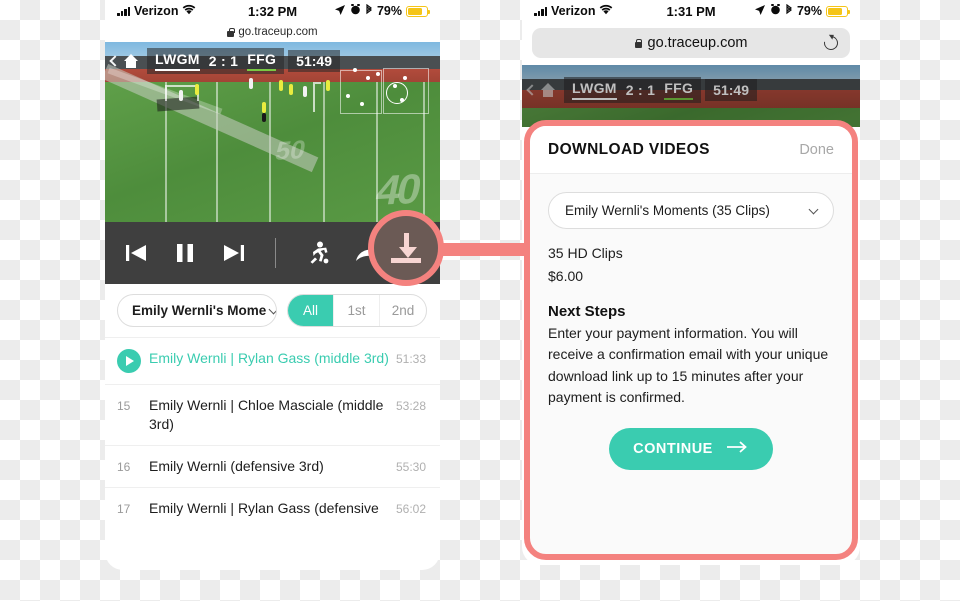 The image size is (960, 601). I want to click on clip-count-label: 35 HD Clips, so click(585, 253).